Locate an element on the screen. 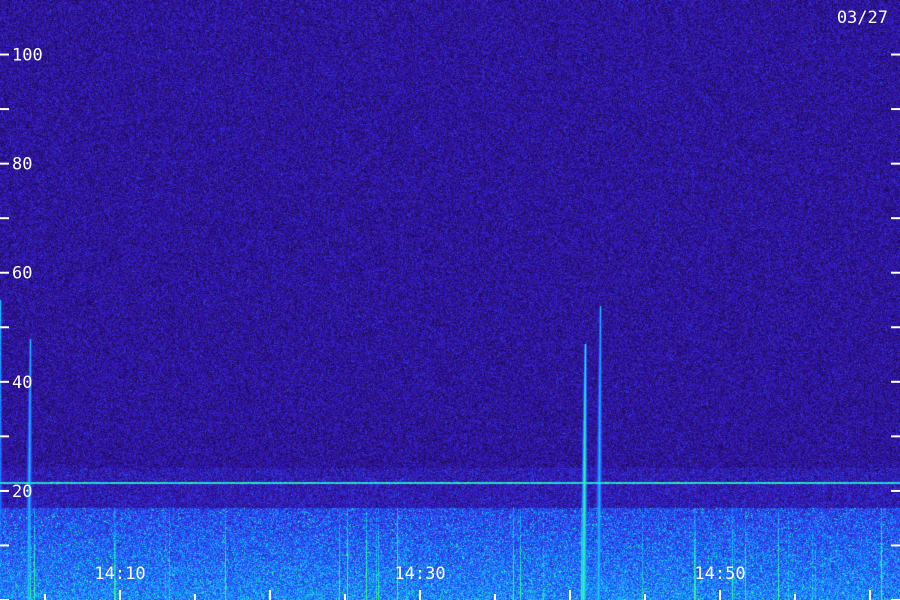  y-tick-label-60: 60 is located at coordinates (22, 274).